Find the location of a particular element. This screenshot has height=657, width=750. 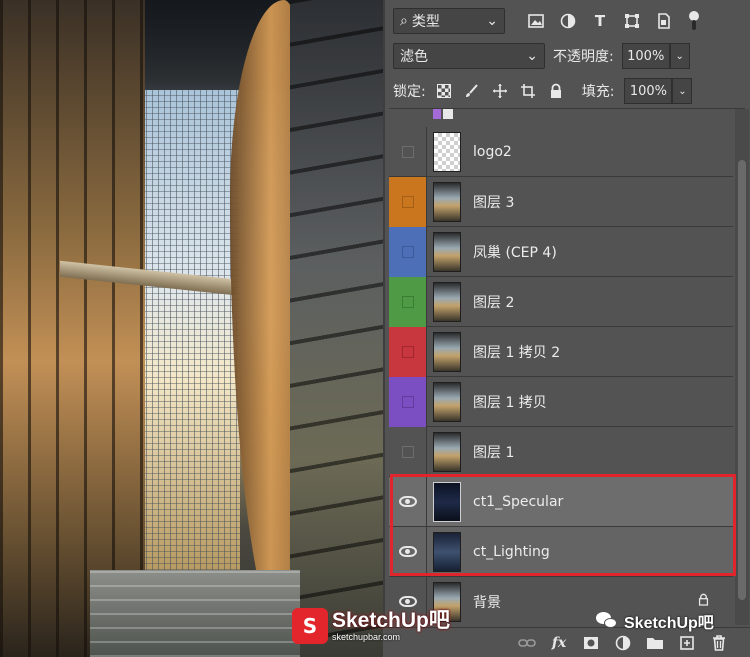

scrollbar-thumb is located at coordinates (742, 380).